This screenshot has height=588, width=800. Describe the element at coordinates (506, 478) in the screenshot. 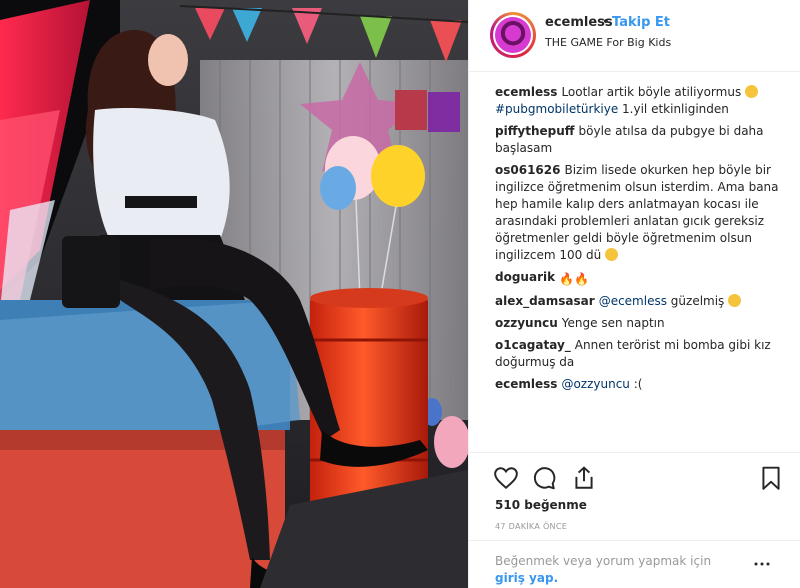

I see `heart-icon` at that location.